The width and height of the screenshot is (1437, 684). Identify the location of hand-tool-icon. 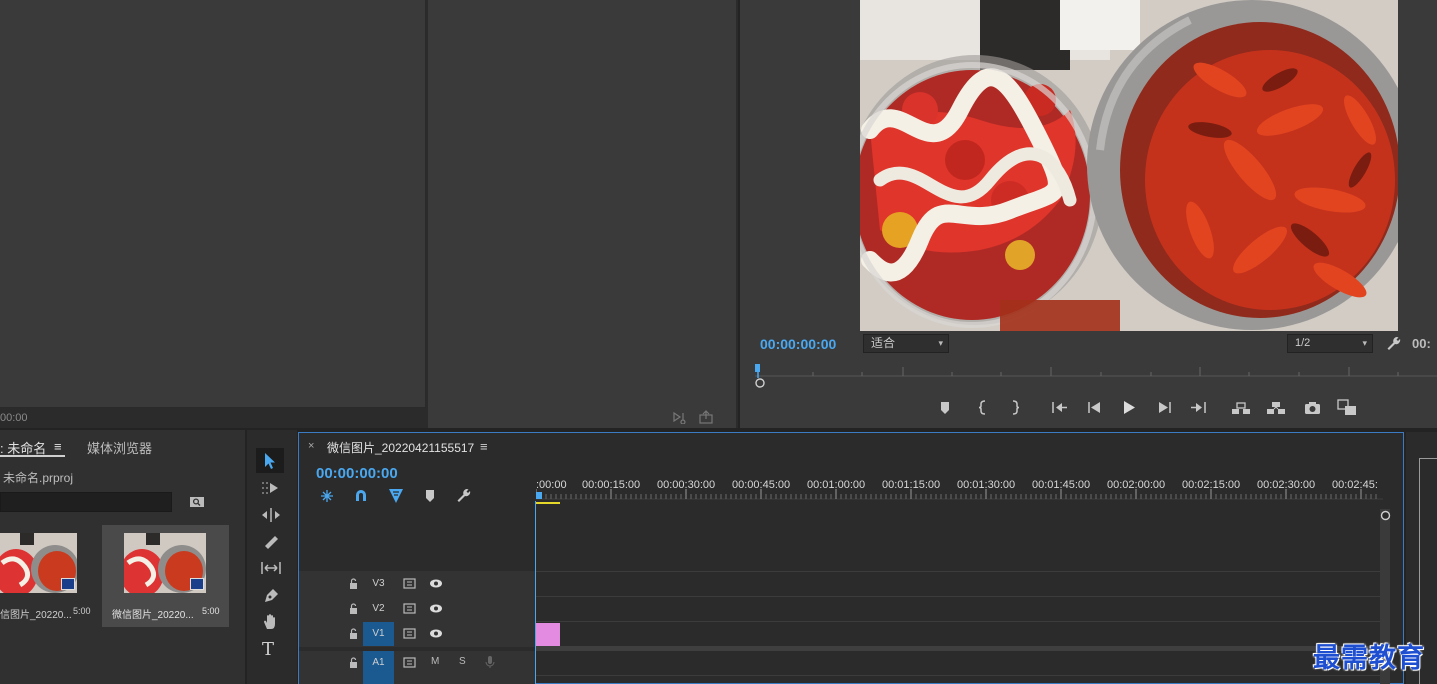
(271, 622).